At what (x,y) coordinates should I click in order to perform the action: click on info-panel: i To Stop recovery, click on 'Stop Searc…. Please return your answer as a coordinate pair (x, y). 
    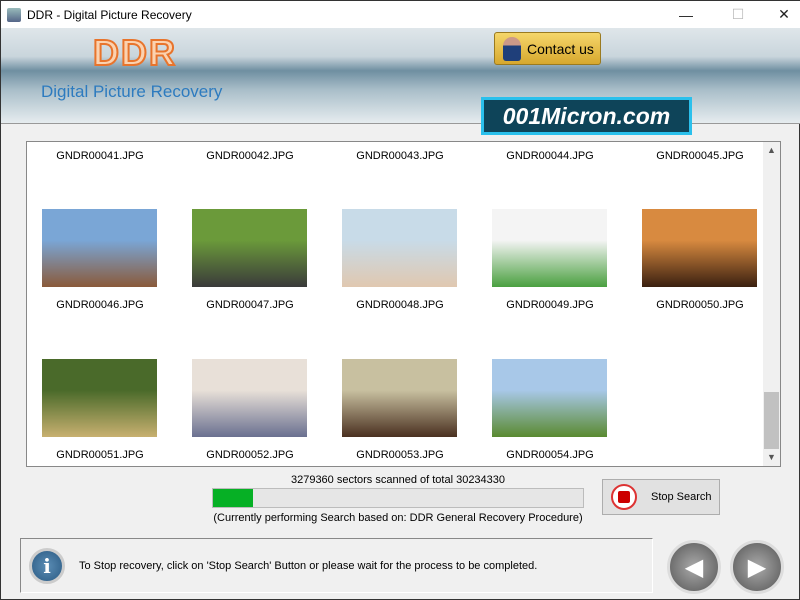
    Looking at the image, I should click on (336, 565).